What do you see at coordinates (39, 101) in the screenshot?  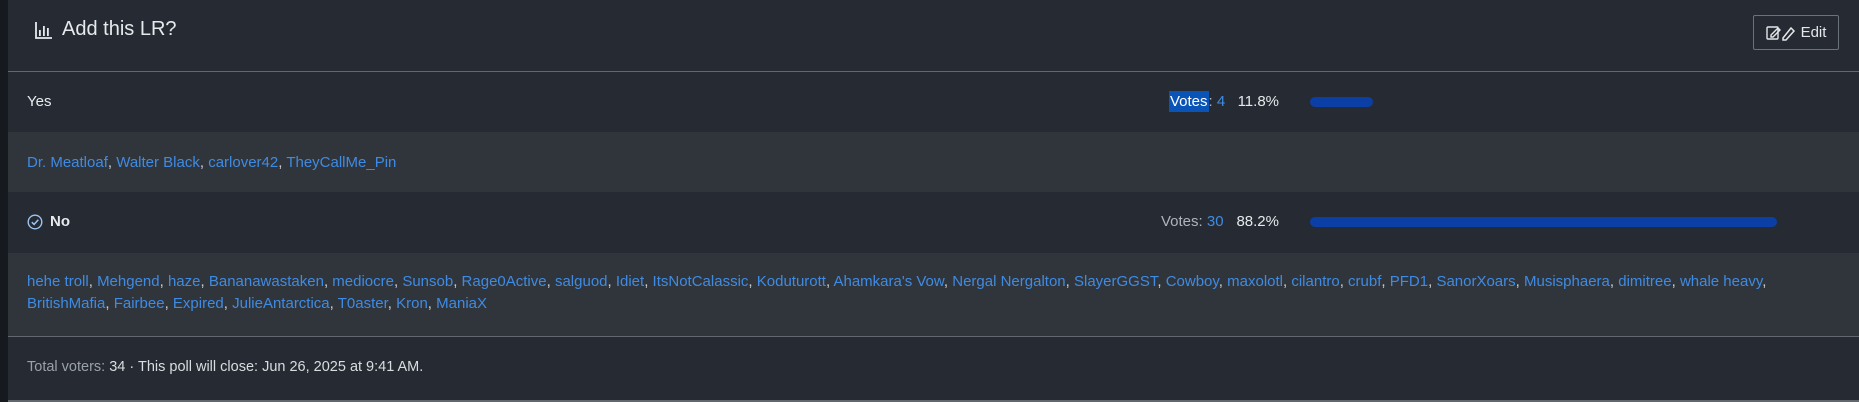 I see `option-label-yes: Yes` at bounding box center [39, 101].